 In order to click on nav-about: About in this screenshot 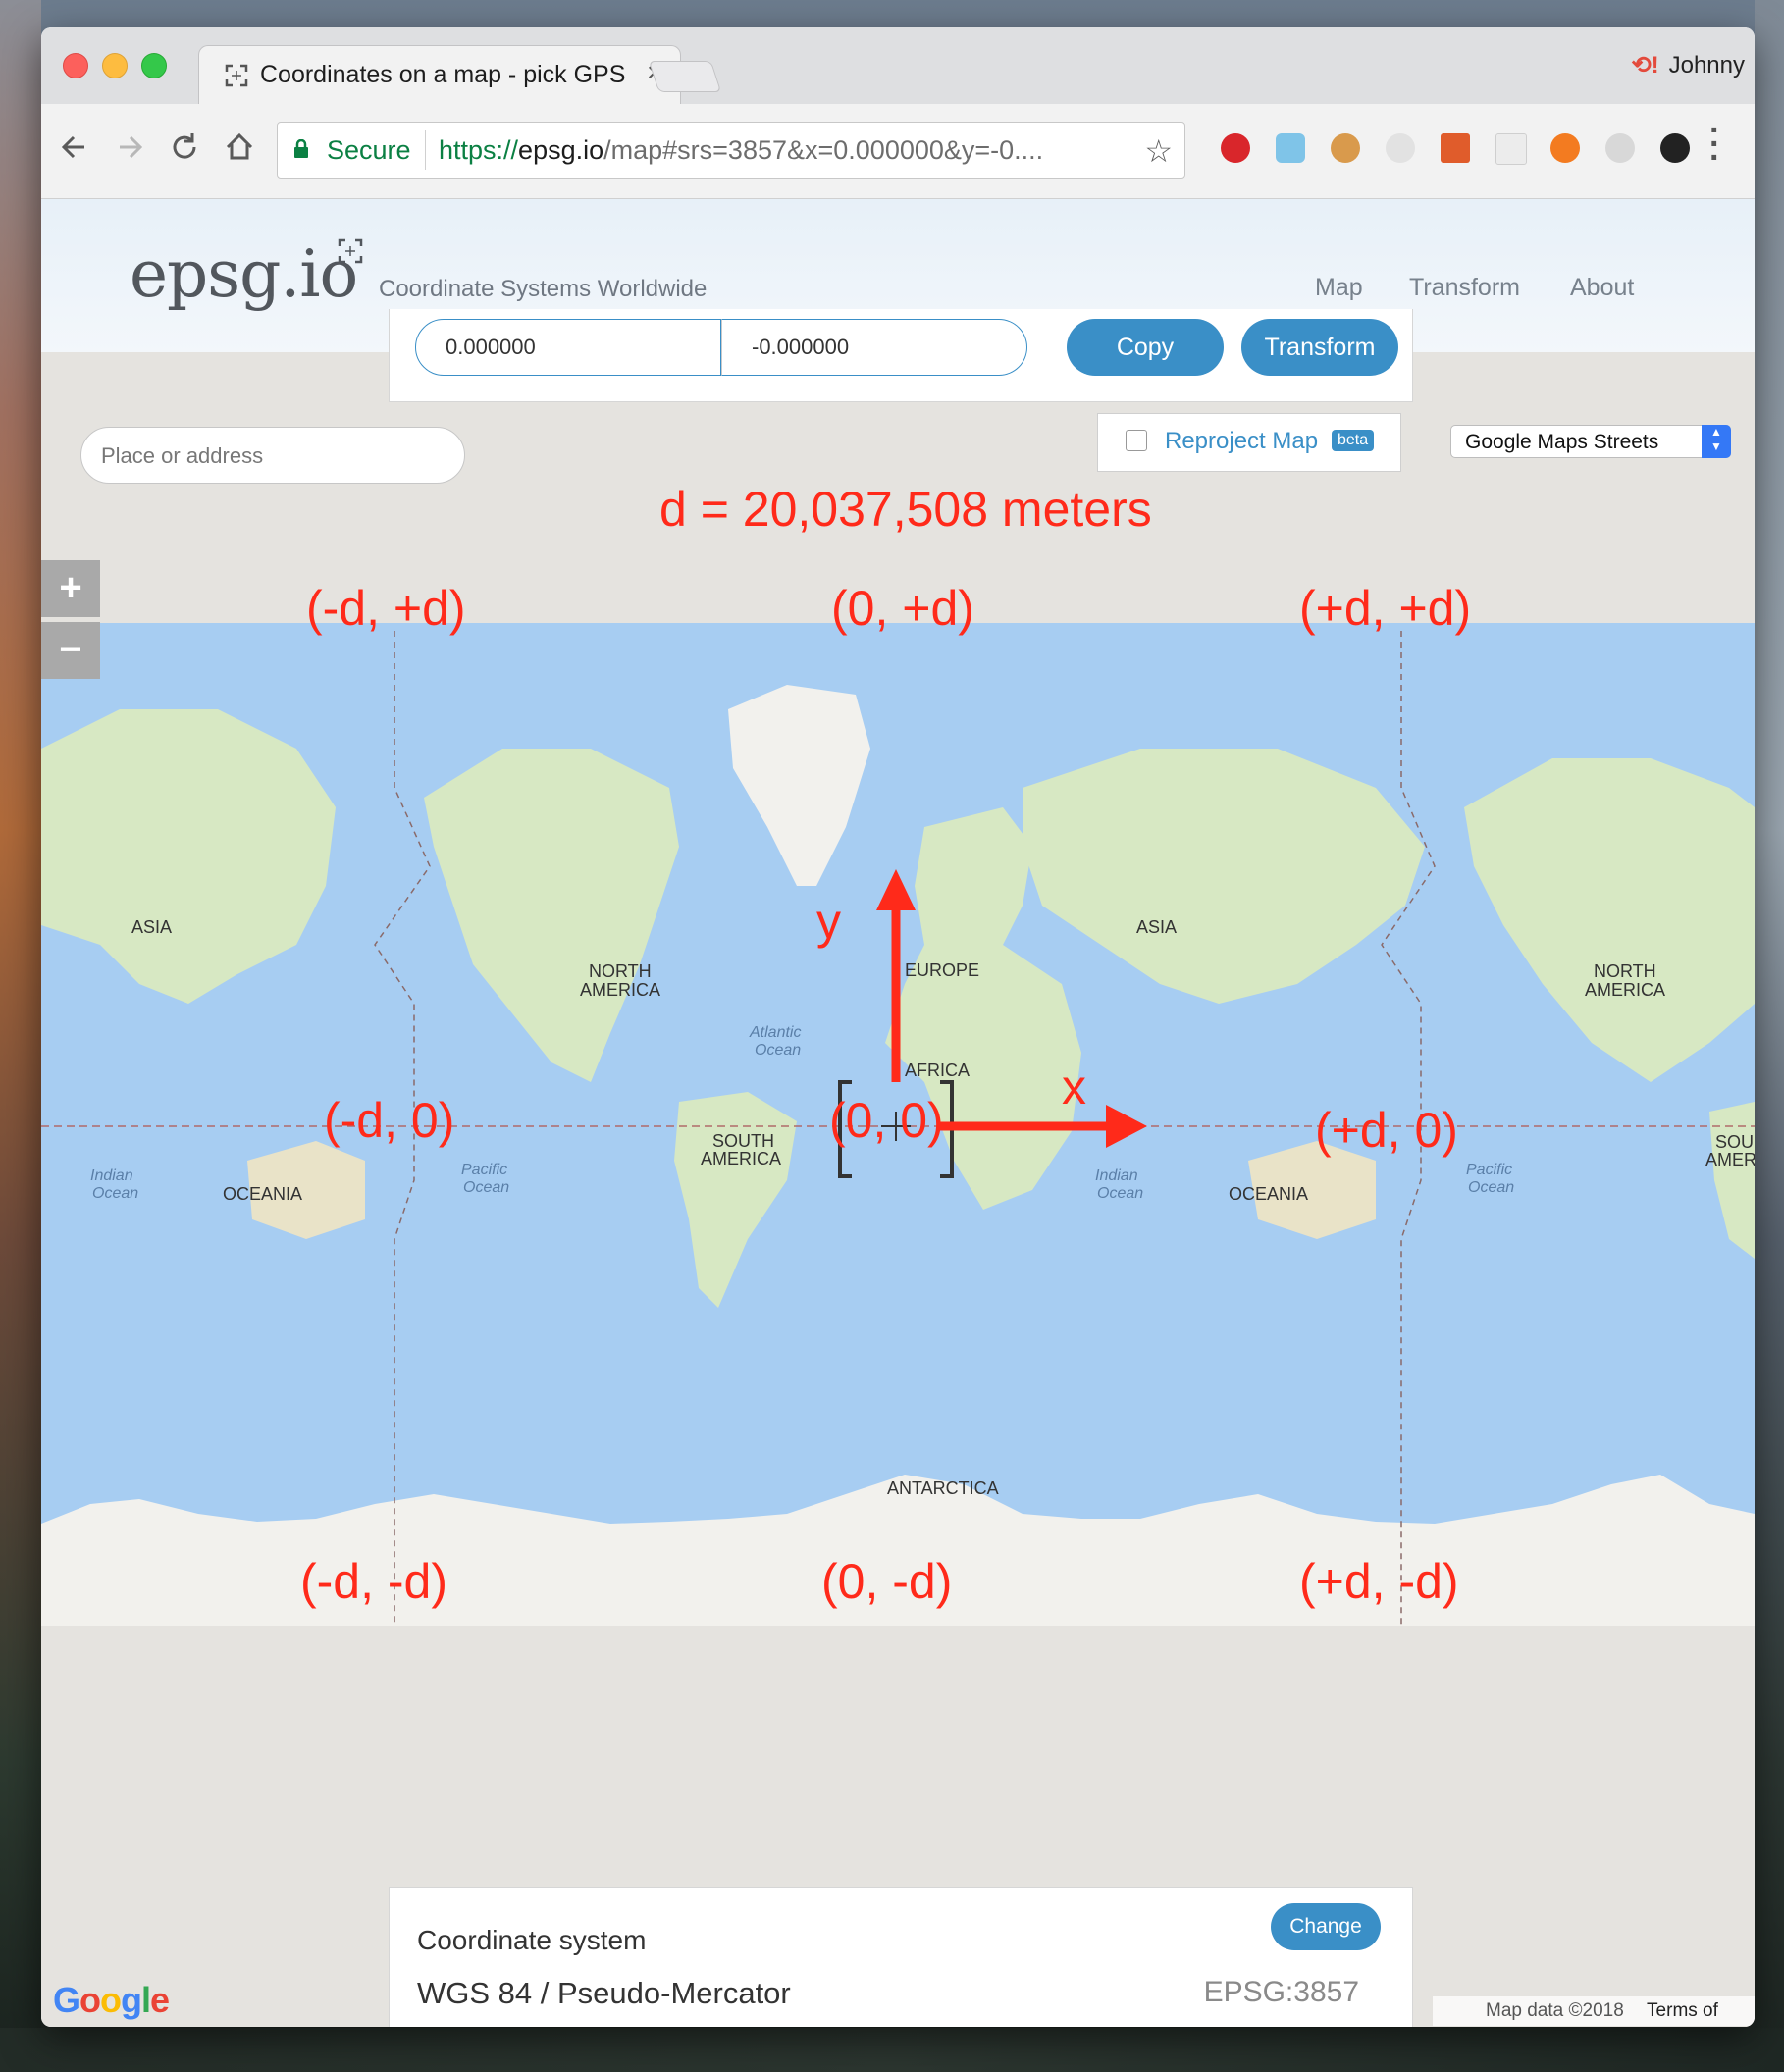, I will do `click(1602, 288)`.